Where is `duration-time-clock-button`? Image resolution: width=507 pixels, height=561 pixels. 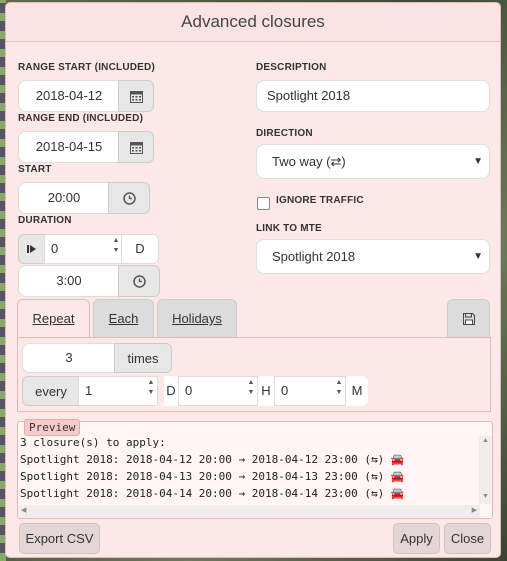 duration-time-clock-button is located at coordinates (139, 281).